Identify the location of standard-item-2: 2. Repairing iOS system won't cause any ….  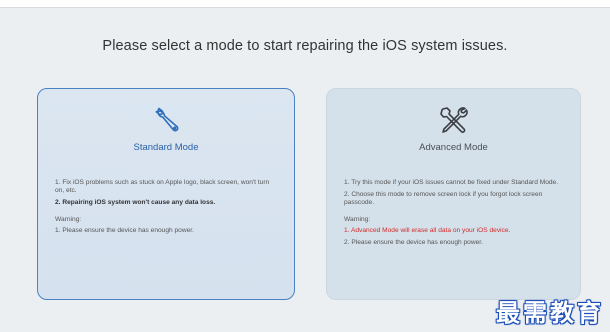
(135, 203).